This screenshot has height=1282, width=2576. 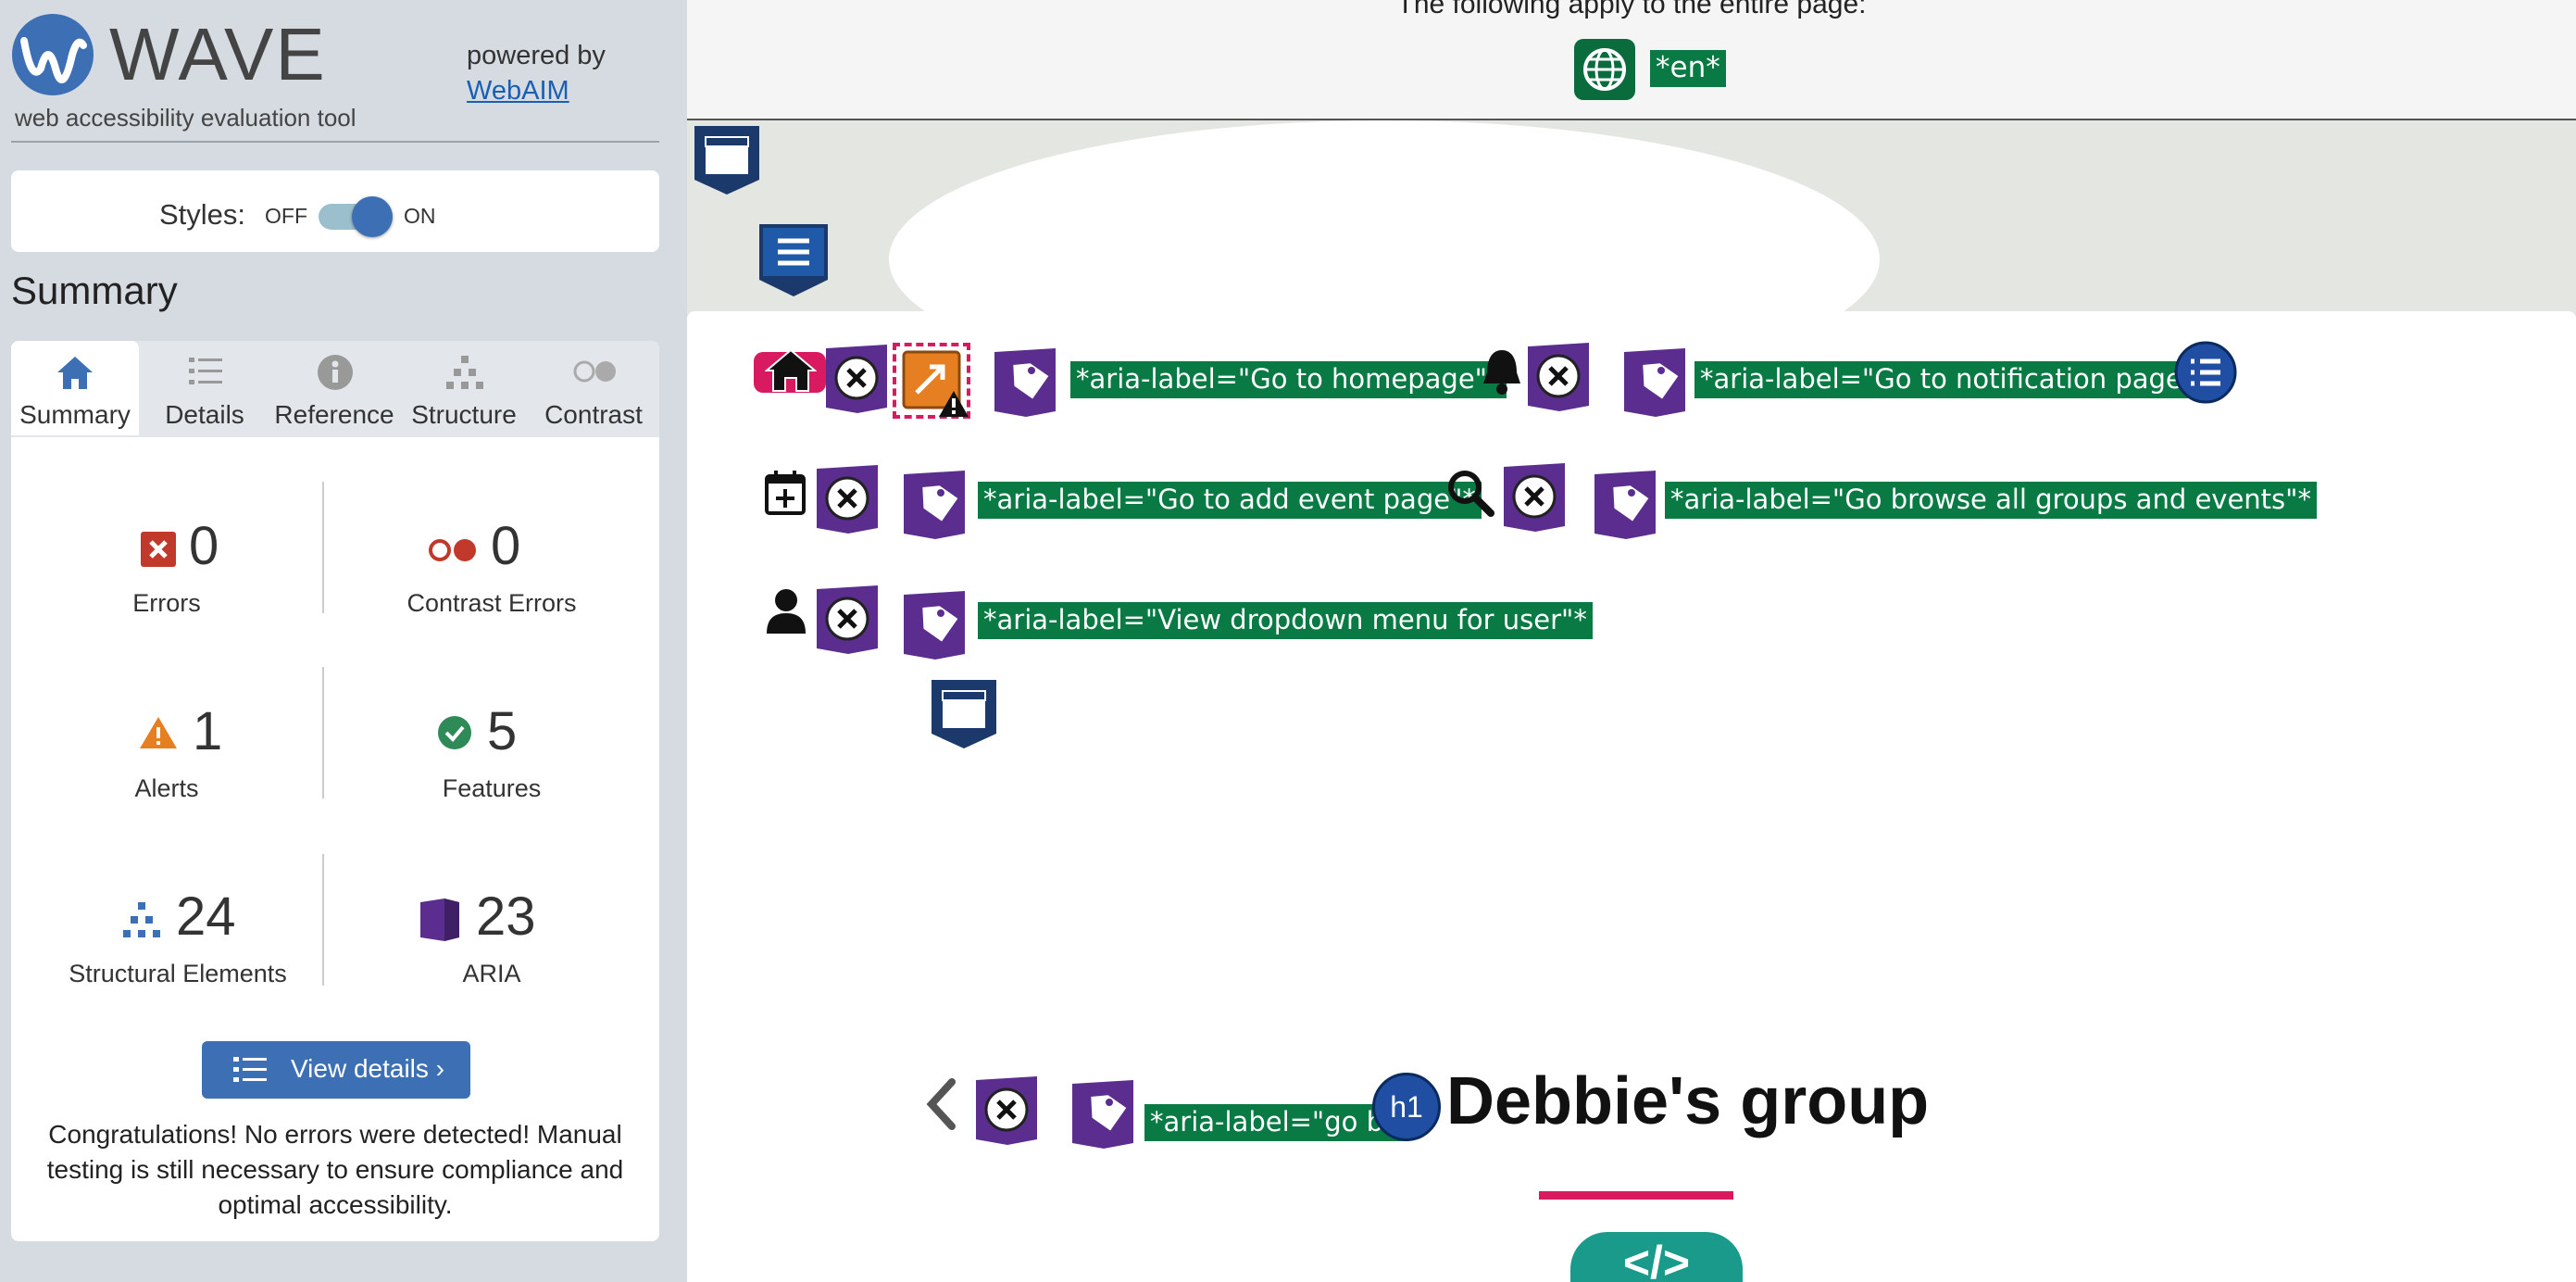 What do you see at coordinates (1632, 9) in the screenshot?
I see `page-notice: The following apply to the entire page:` at bounding box center [1632, 9].